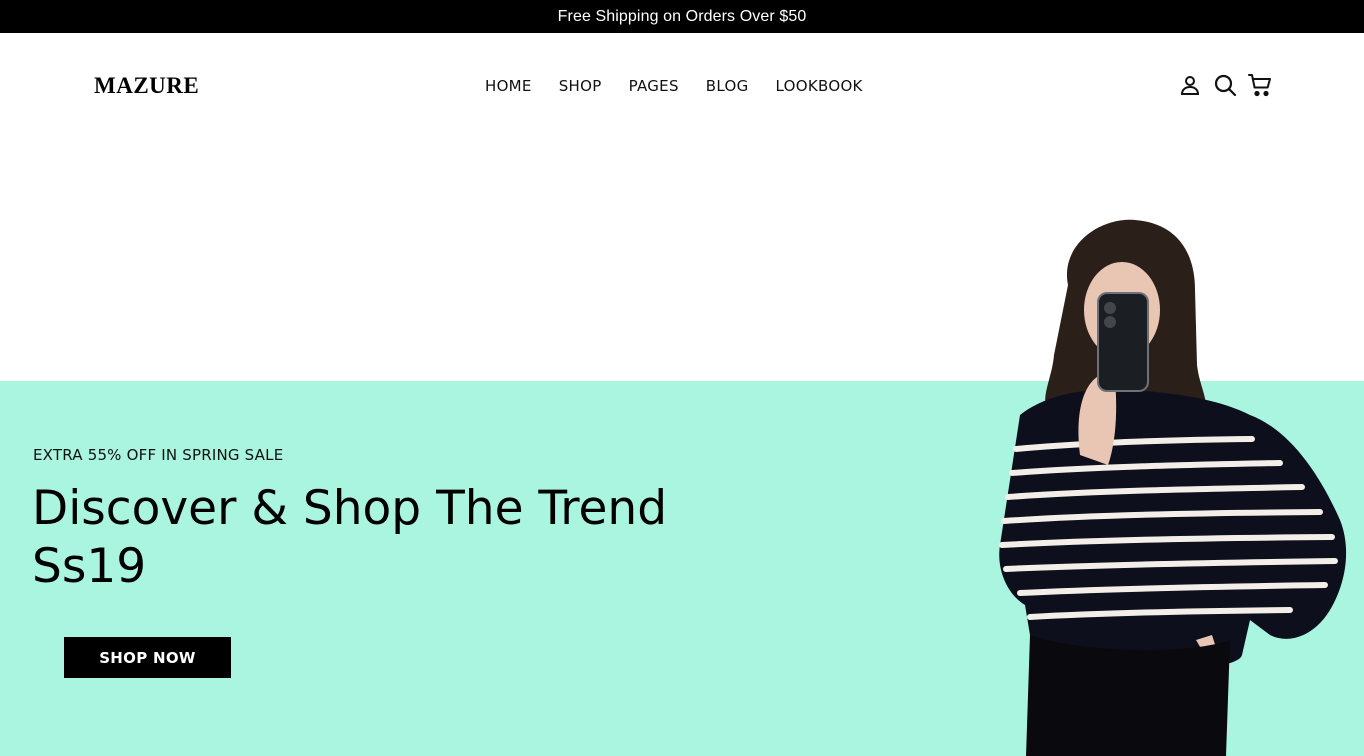  What do you see at coordinates (654, 86) in the screenshot?
I see `nav-pages: PAGES` at bounding box center [654, 86].